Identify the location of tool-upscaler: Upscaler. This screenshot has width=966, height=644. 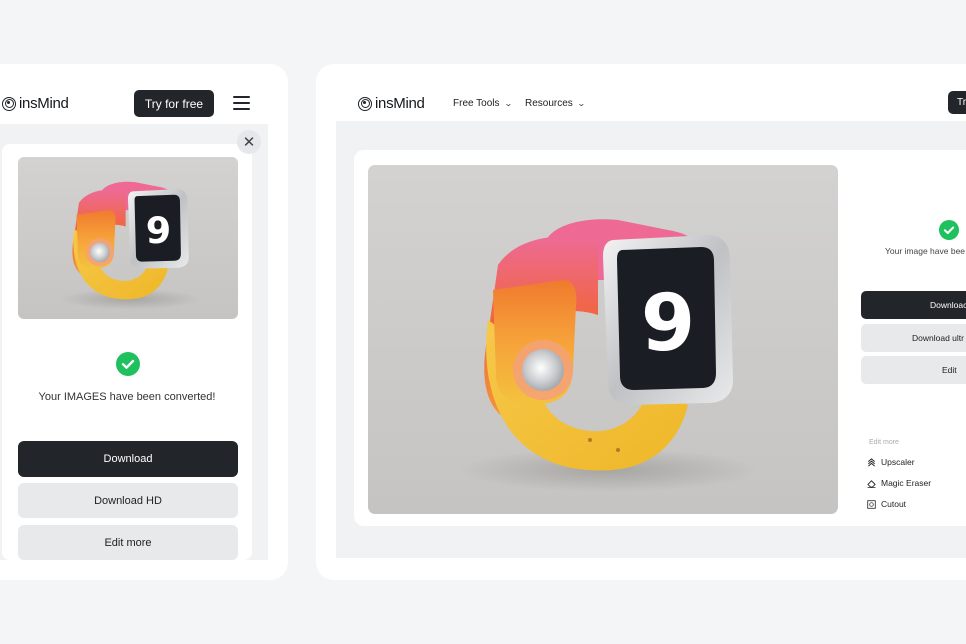
(891, 462).